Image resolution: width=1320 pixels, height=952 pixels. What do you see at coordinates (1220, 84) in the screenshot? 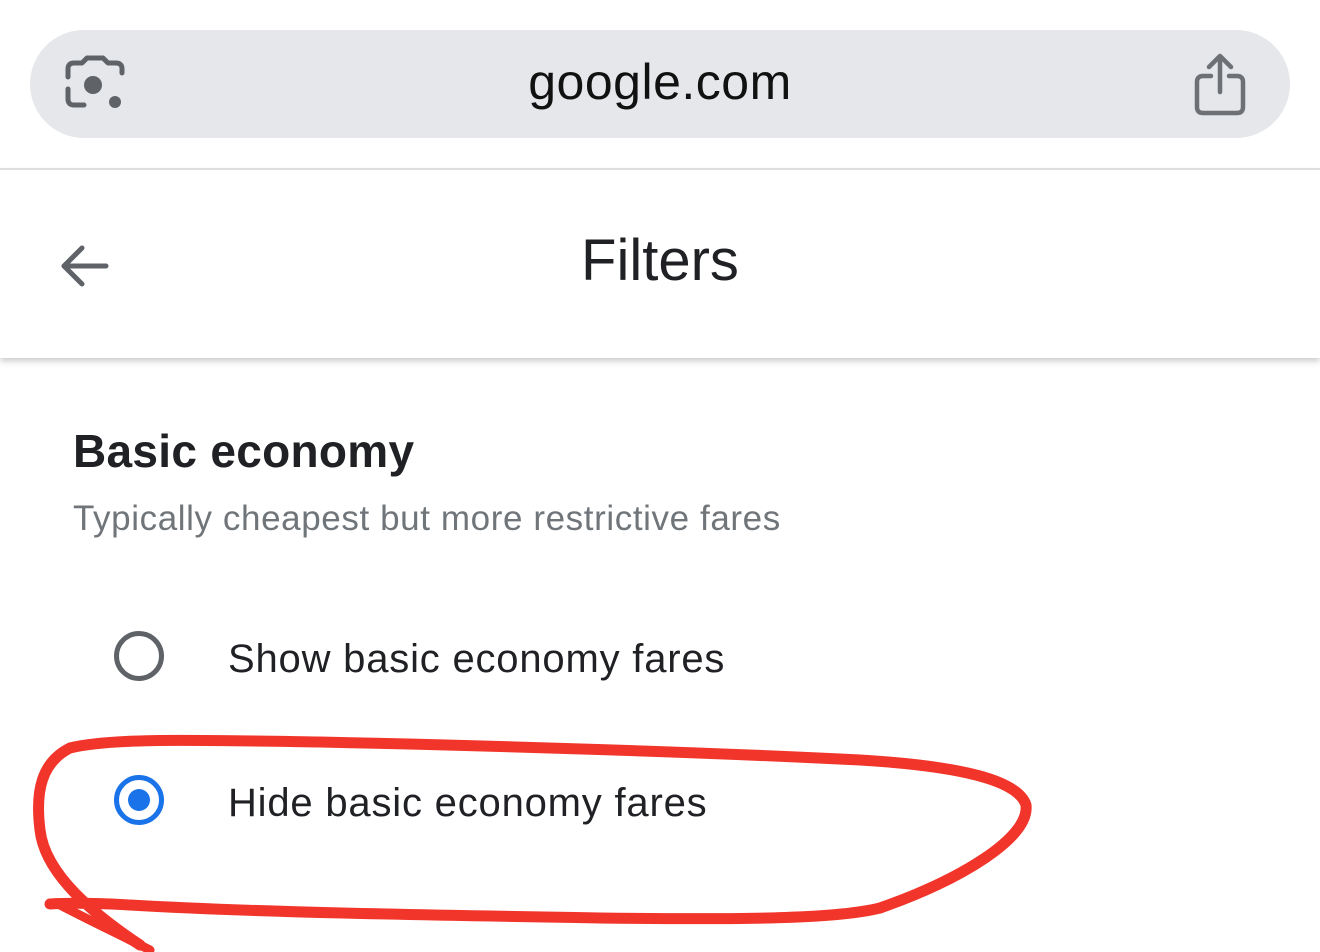
I see `share-icon` at bounding box center [1220, 84].